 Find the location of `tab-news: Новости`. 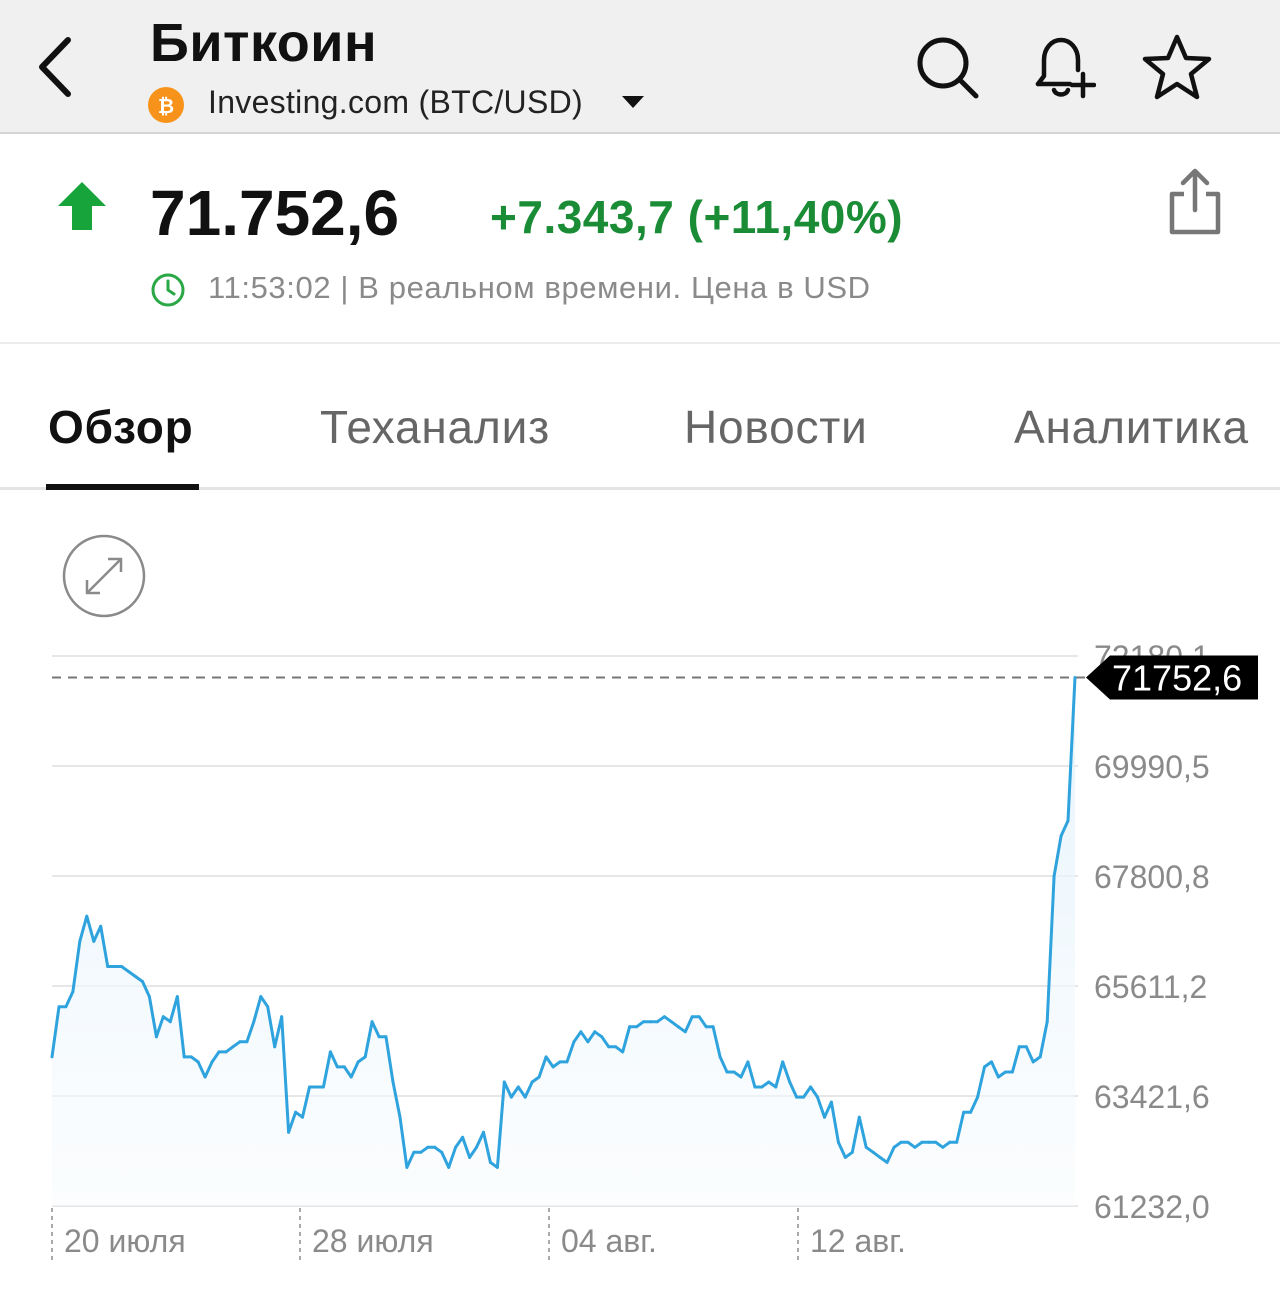

tab-news: Новости is located at coordinates (776, 427).